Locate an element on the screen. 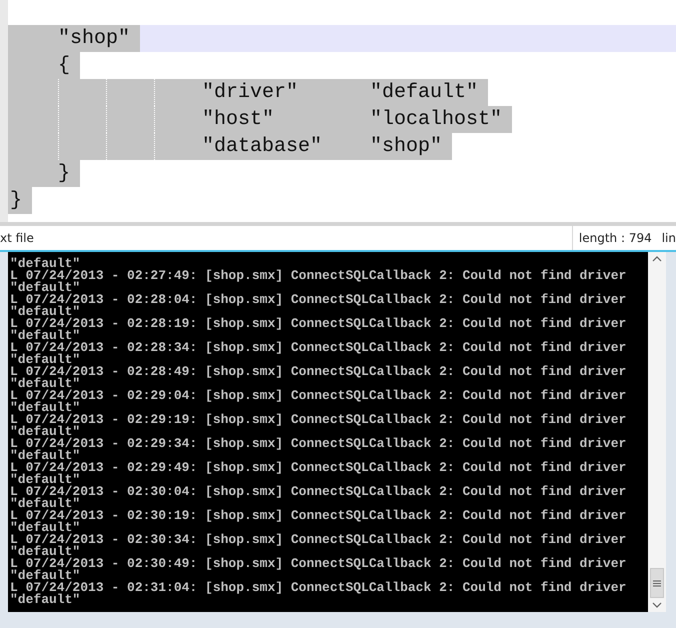 This screenshot has height=628, width=676. log-line: L 07/24/2013 - 02:30:19: [shop.smx] ConnectSQLCallback 2: Could not find driver is located at coordinates (318, 516).